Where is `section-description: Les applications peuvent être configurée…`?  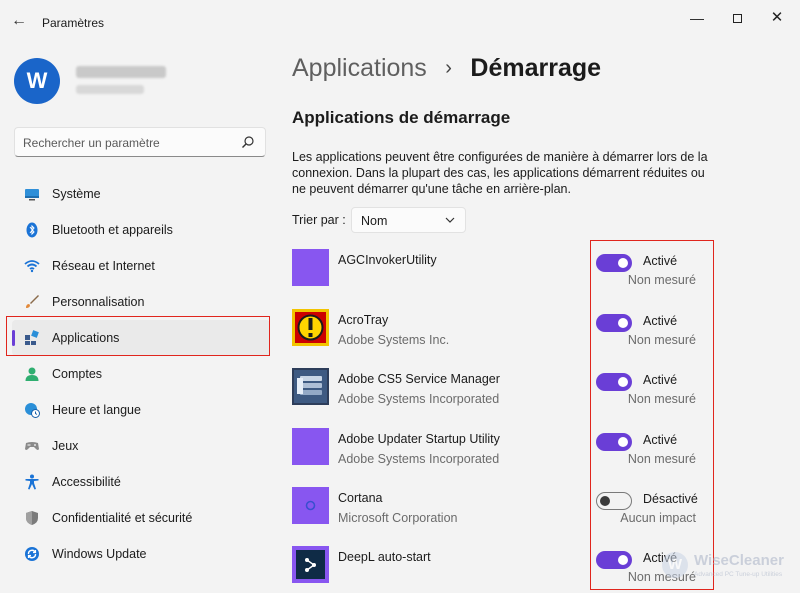
section-description: Les applications peuvent être configurée… is located at coordinates (500, 173).